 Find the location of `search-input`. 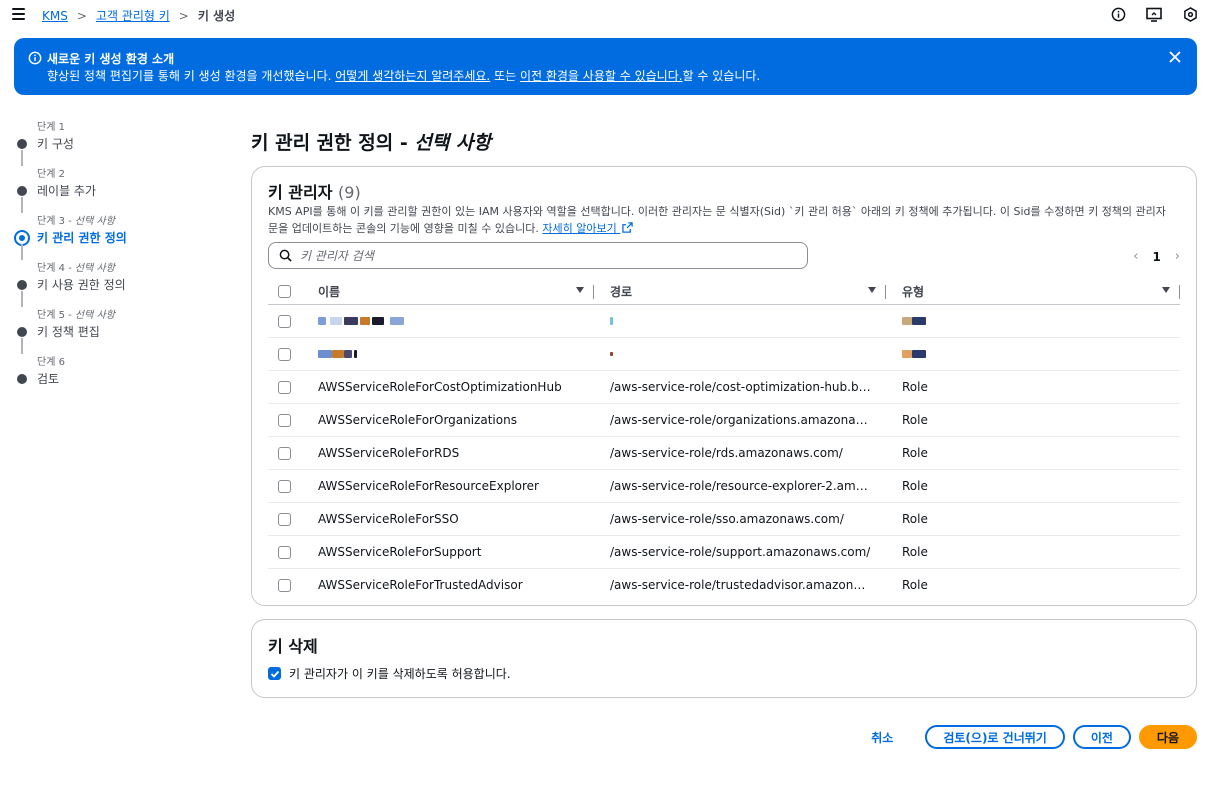

search-input is located at coordinates (540, 255).